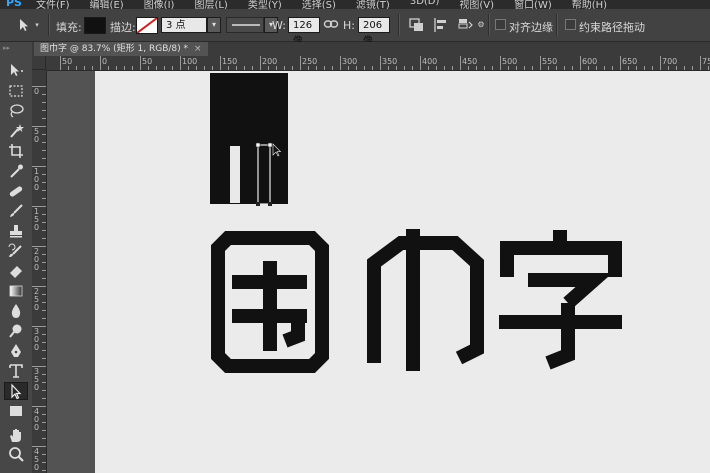 This screenshot has width=710, height=473. I want to click on menu-edit: 编辑(E), so click(107, 4).